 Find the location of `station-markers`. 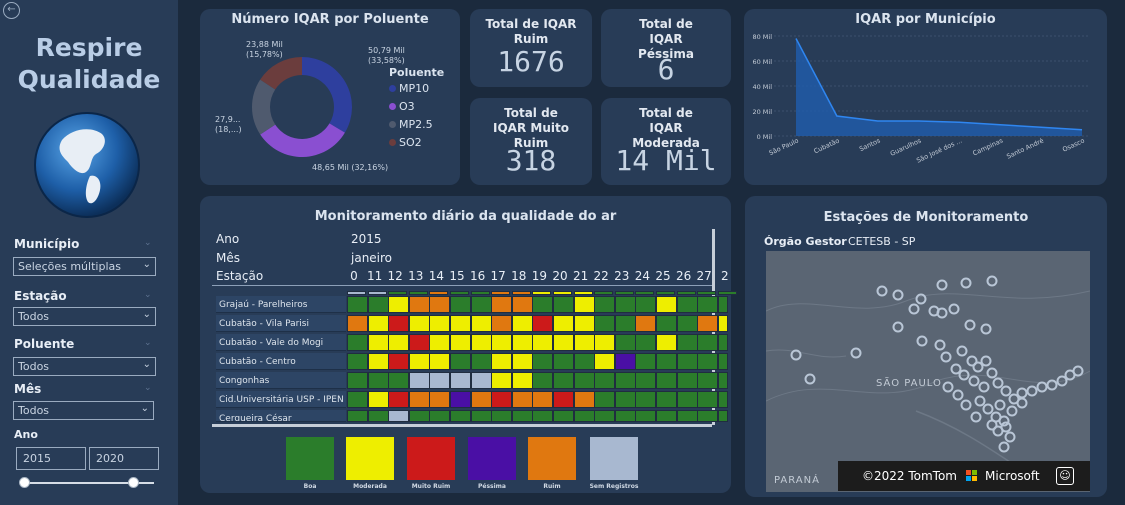

station-markers is located at coordinates (937, 364).